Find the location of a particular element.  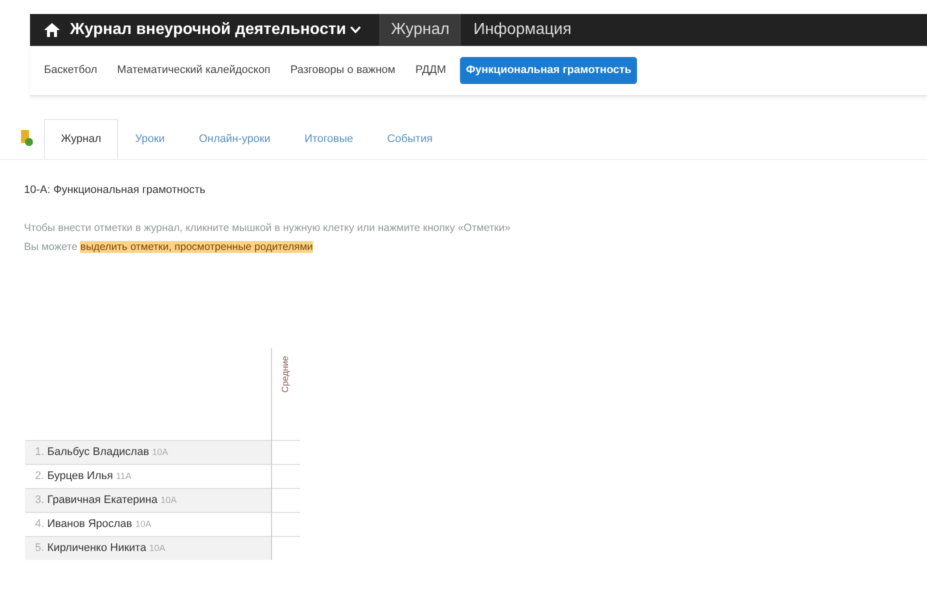

page-heading: 10-А: Функциональная грамотность is located at coordinates (115, 190).